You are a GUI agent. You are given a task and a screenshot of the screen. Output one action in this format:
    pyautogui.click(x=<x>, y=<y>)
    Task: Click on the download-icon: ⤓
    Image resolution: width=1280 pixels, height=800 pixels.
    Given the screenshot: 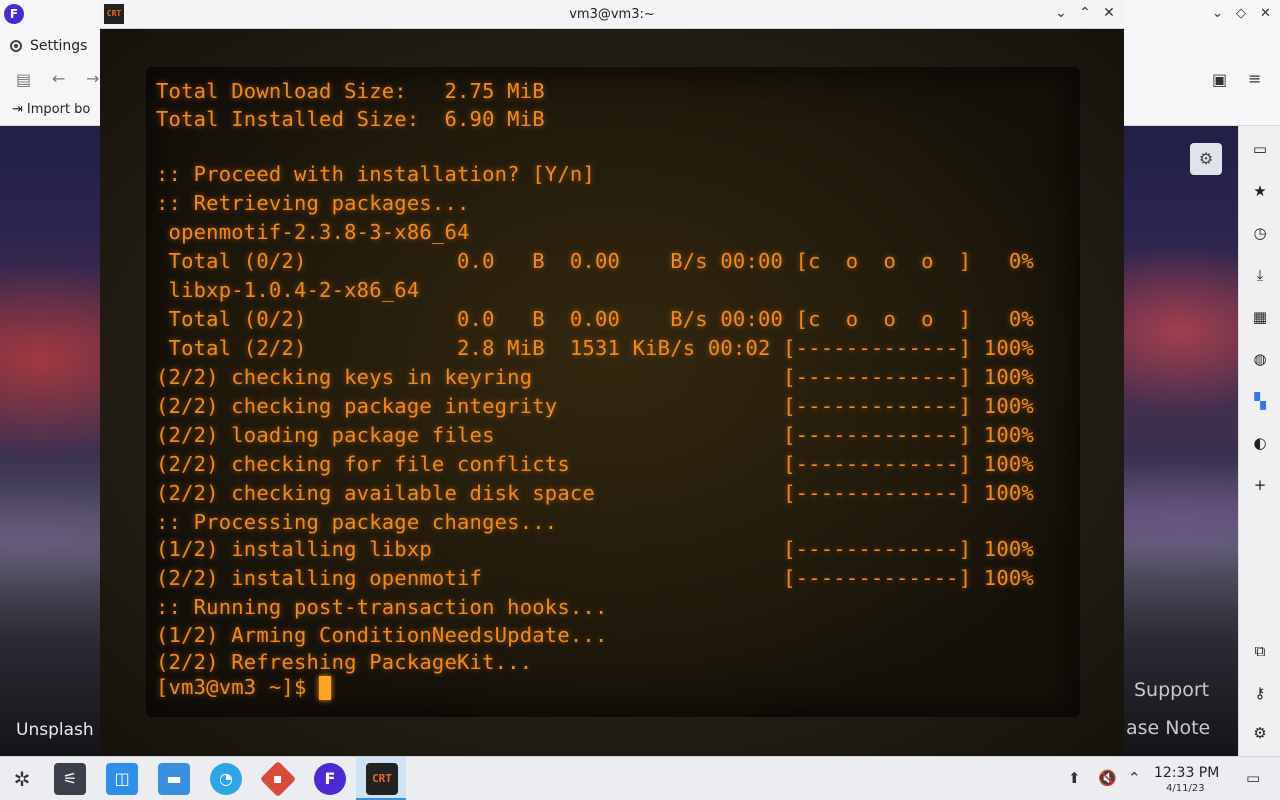 What is the action you would take?
    pyautogui.click(x=1260, y=275)
    